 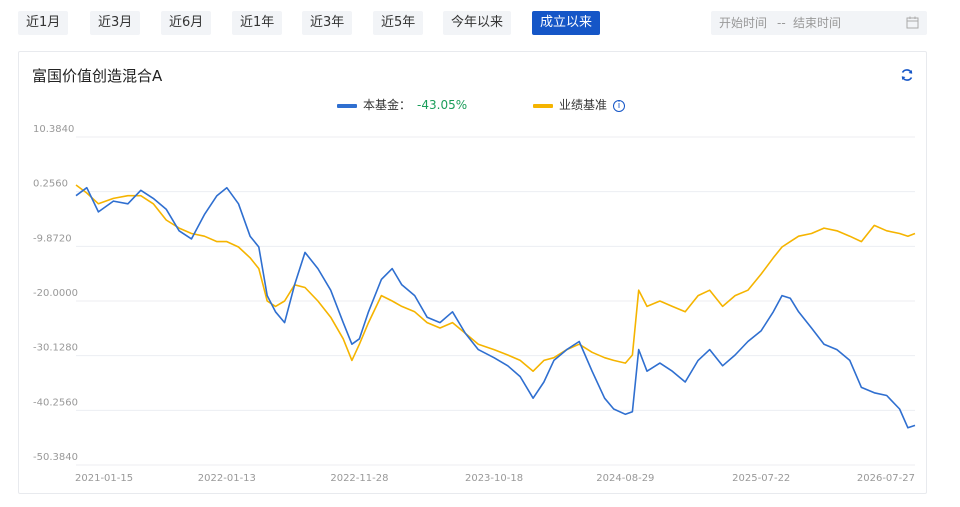 What do you see at coordinates (55, 348) in the screenshot?
I see `y-tick-label: -30.1280` at bounding box center [55, 348].